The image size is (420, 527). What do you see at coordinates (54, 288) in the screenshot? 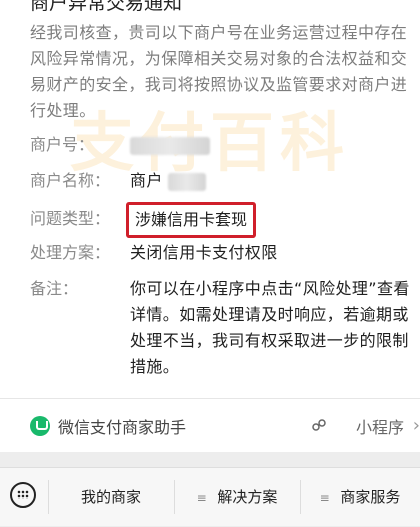
I see `remark-label: 备注：` at bounding box center [54, 288].